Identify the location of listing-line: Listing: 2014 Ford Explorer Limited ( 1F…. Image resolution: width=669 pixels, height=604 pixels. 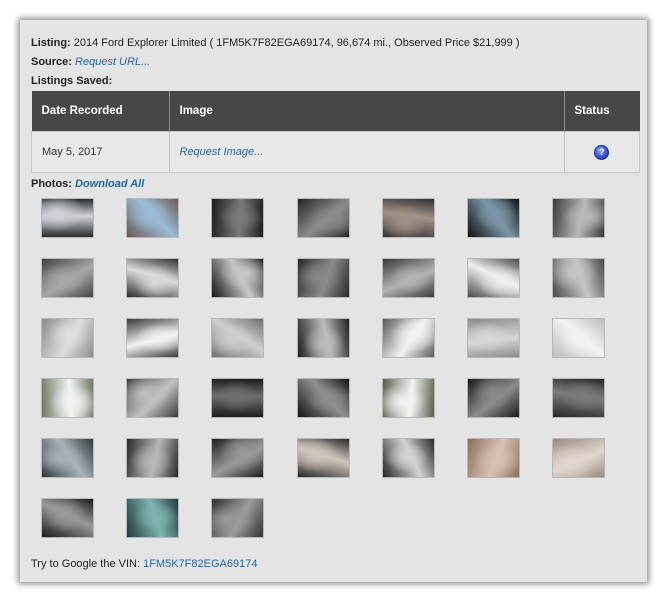
(334, 43).